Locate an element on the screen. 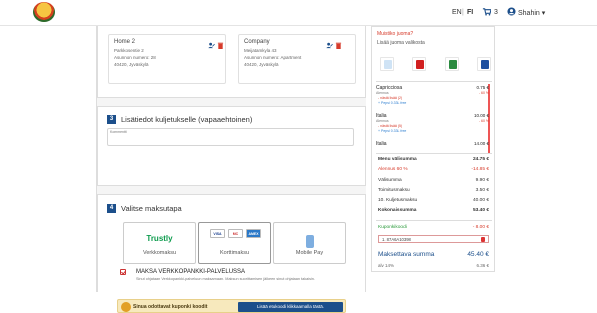  bank-payment-checkbox is located at coordinates (123, 272).